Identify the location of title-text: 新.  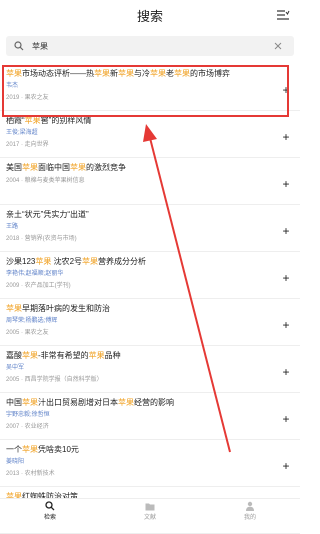
(114, 73).